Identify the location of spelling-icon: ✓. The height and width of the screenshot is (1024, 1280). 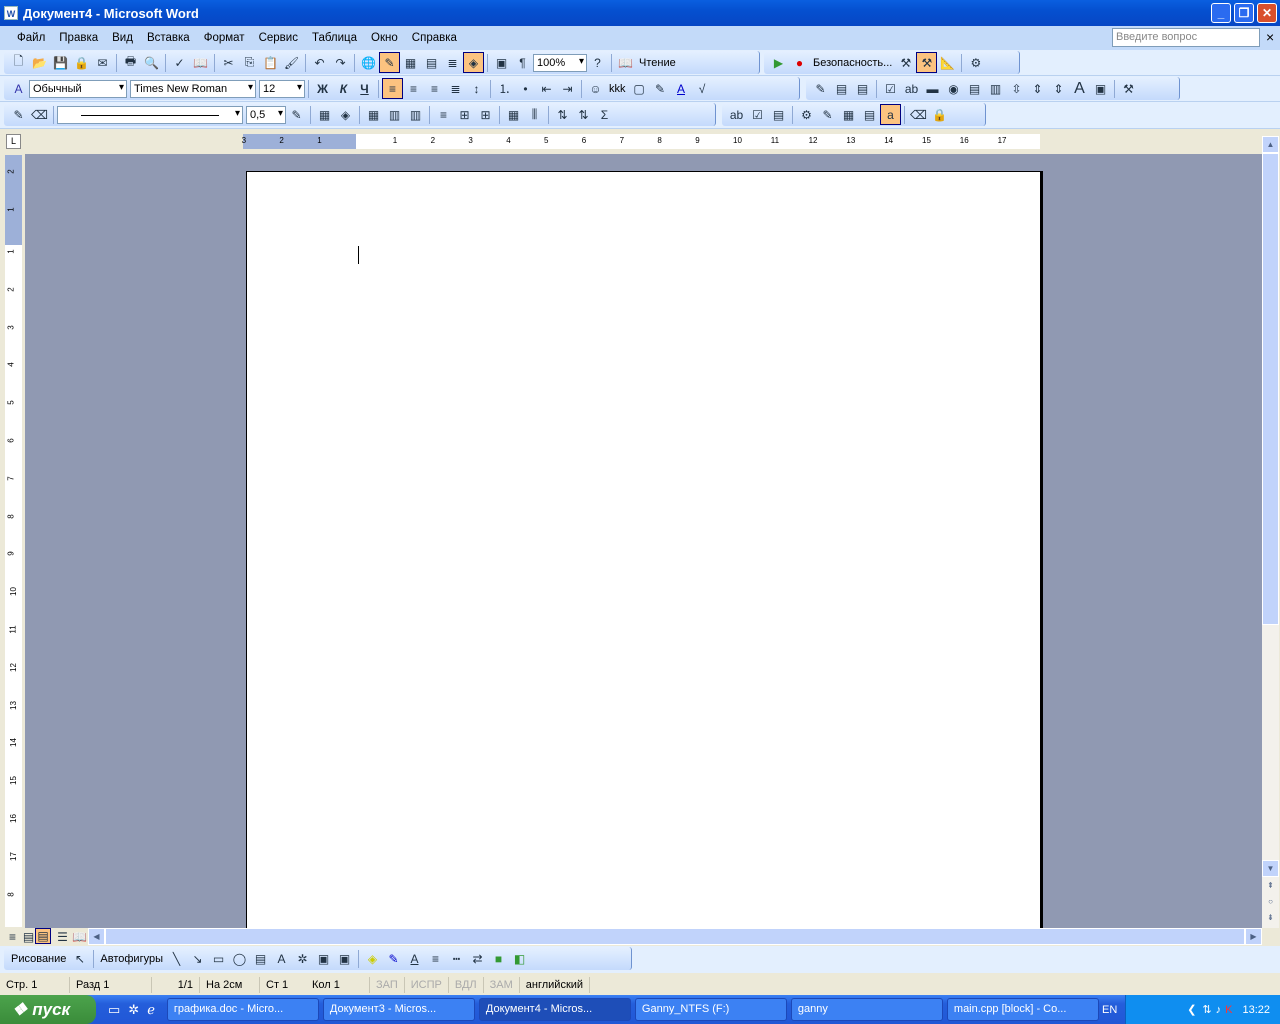
(179, 62).